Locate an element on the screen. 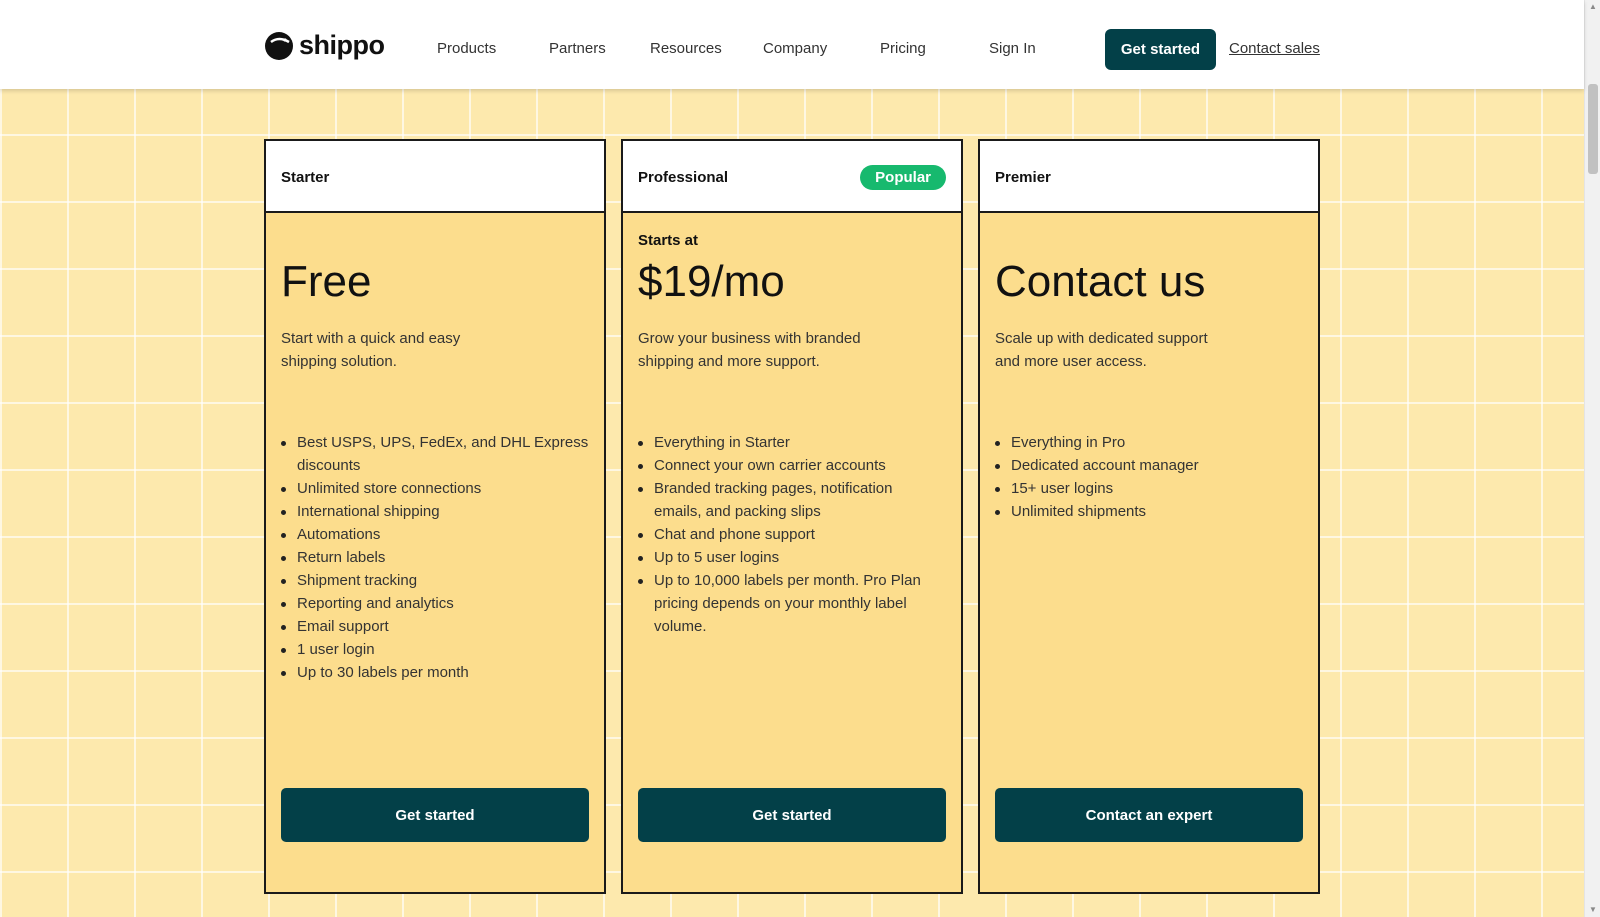 Image resolution: width=1600 pixels, height=917 pixels. vertical-scrollbar: ▲ ▼ is located at coordinates (1592, 458).